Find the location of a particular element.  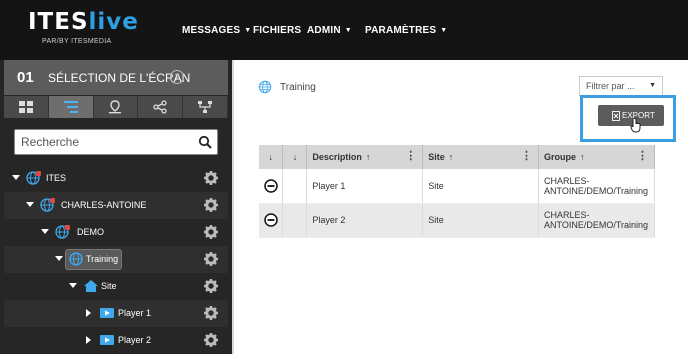

sidebar-title: SÉLECTION DE L'ÉCRAN is located at coordinates (119, 78).